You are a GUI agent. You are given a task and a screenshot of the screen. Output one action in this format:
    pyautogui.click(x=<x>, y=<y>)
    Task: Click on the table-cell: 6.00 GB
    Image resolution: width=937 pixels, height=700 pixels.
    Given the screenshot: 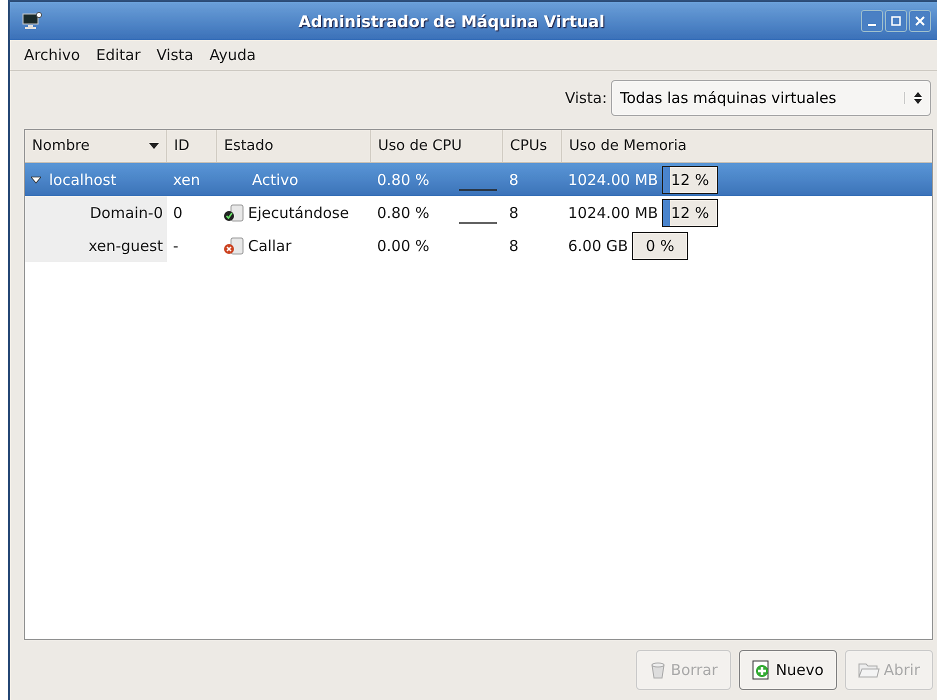 What is the action you would take?
    pyautogui.click(x=598, y=245)
    